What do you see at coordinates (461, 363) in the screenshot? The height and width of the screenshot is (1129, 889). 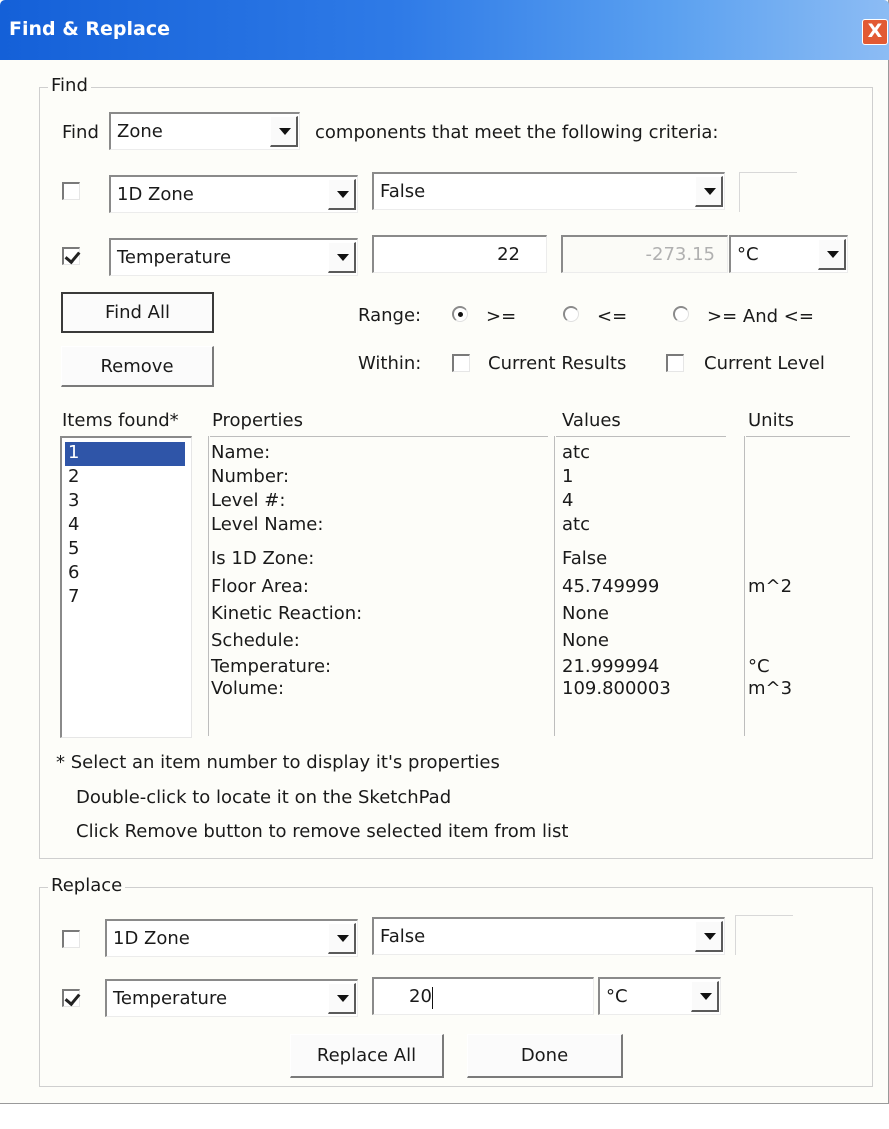 I see `within-current-results-checkbox` at bounding box center [461, 363].